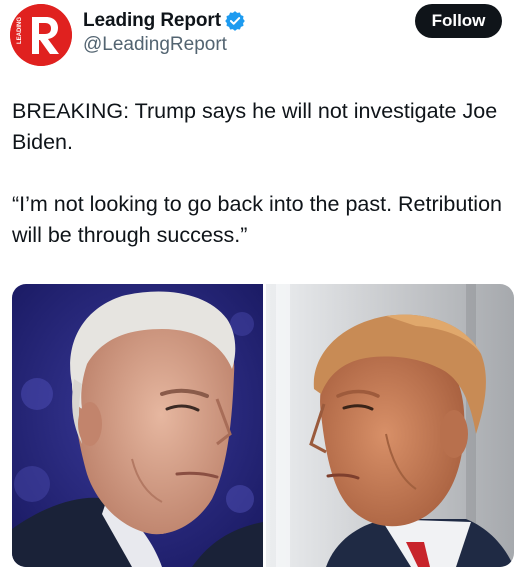  Describe the element at coordinates (20, 30) in the screenshot. I see `svg-text: LEADING` at that location.